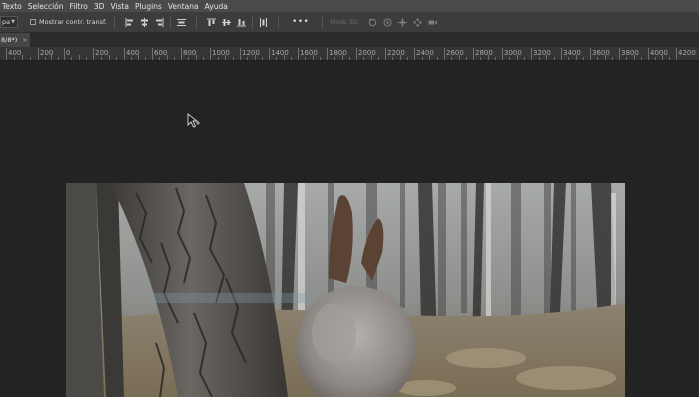 The width and height of the screenshot is (699, 397). I want to click on menu-vista: Vista, so click(119, 6).